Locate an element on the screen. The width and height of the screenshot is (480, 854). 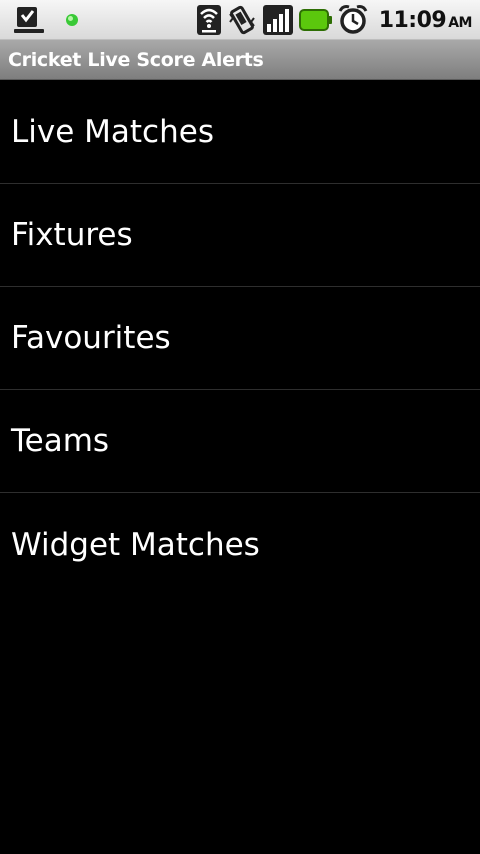
status-bar-notifications is located at coordinates (47, 20).